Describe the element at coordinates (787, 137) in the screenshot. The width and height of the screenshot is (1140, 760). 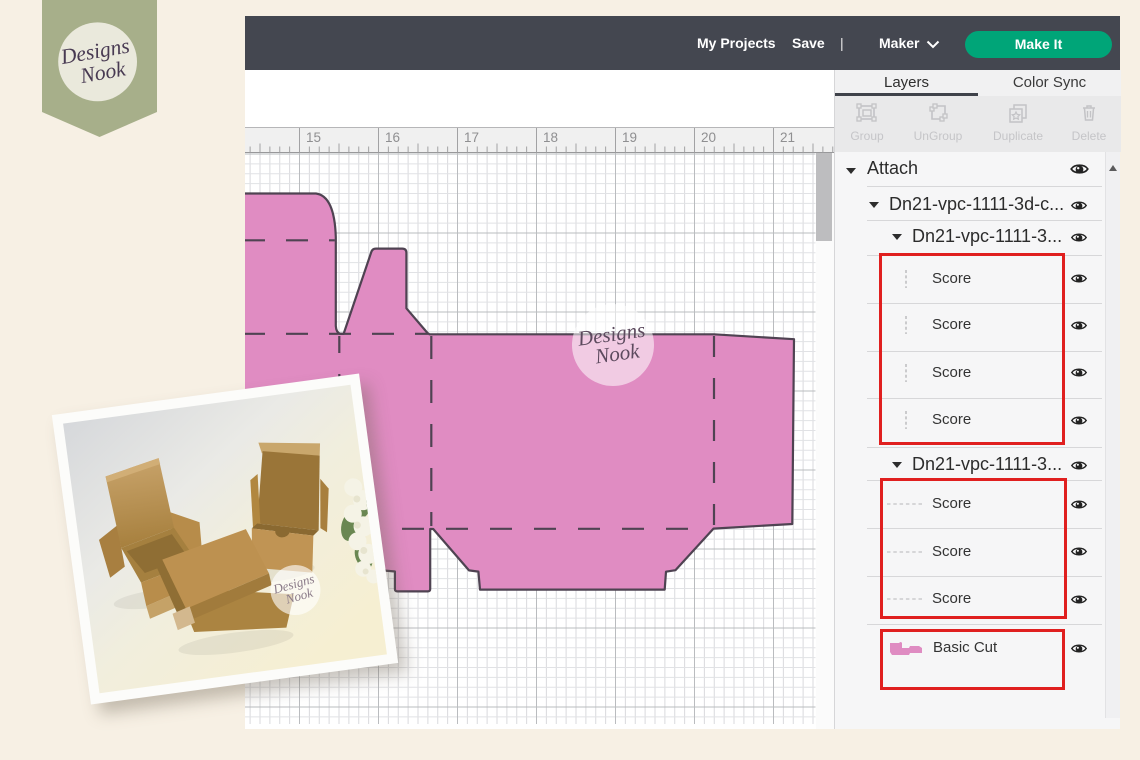
I see `svg-text: 21` at that location.